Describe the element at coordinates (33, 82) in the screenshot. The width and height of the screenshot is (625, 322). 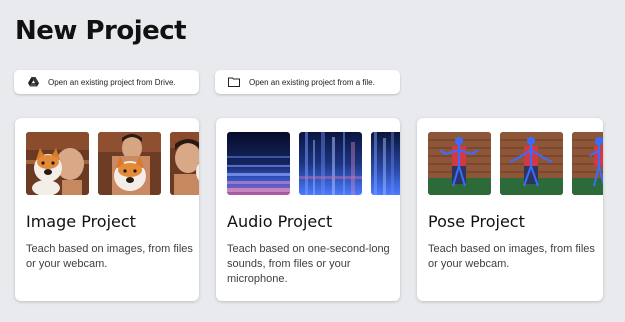
I see `google-drive-icon` at that location.